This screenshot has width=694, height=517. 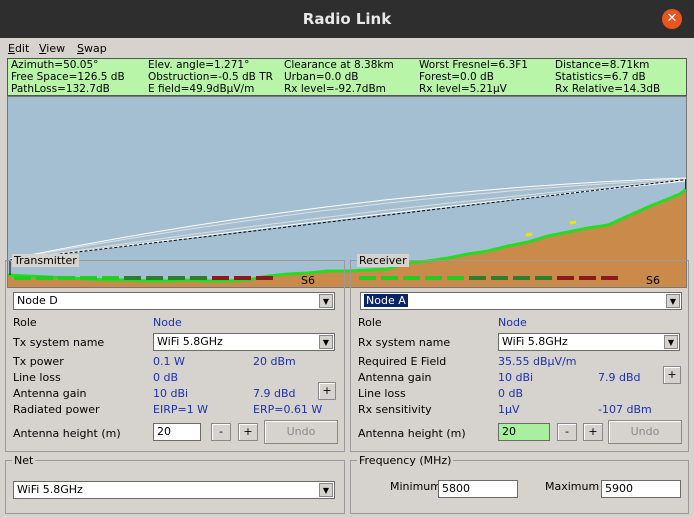 I want to click on tx-height-label: Antenna height (m), so click(x=67, y=433).